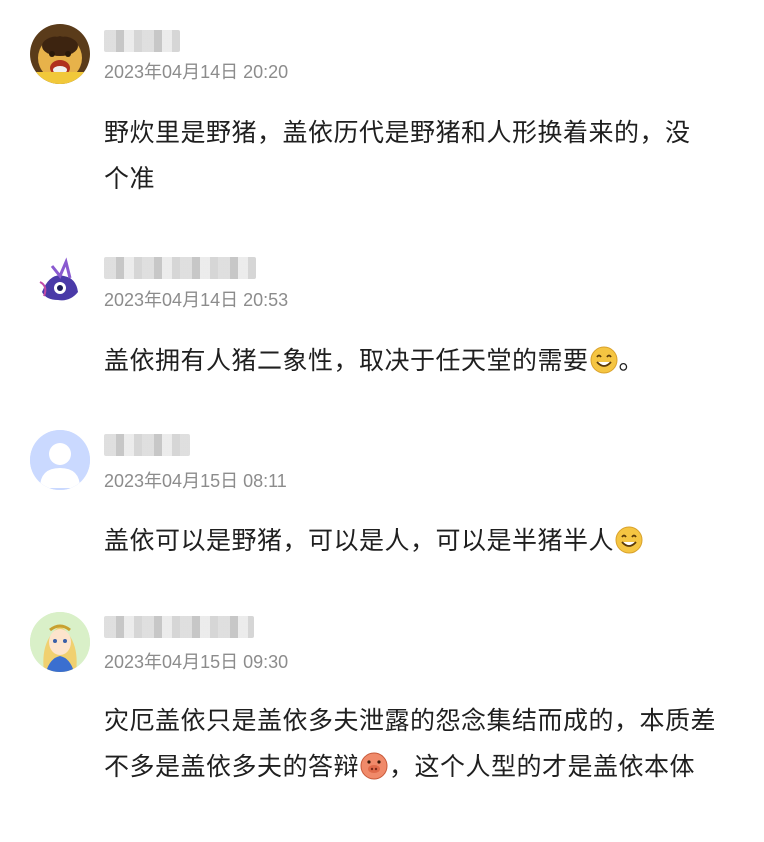  Describe the element at coordinates (359, 540) in the screenshot. I see `comment-text-main: 盖依可以是野猪，可以是人，可以是半猪半人` at that location.